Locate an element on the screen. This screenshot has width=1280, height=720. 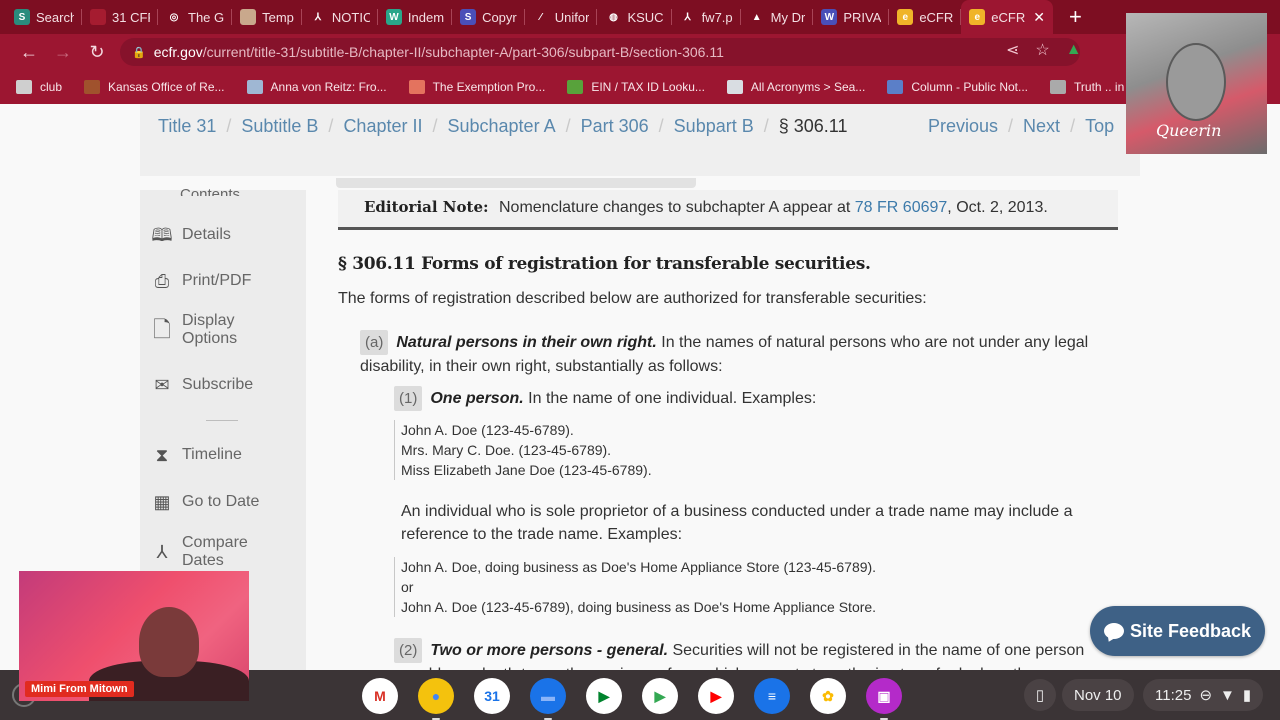
calendar-app-icon: 31 is located at coordinates (492, 696).